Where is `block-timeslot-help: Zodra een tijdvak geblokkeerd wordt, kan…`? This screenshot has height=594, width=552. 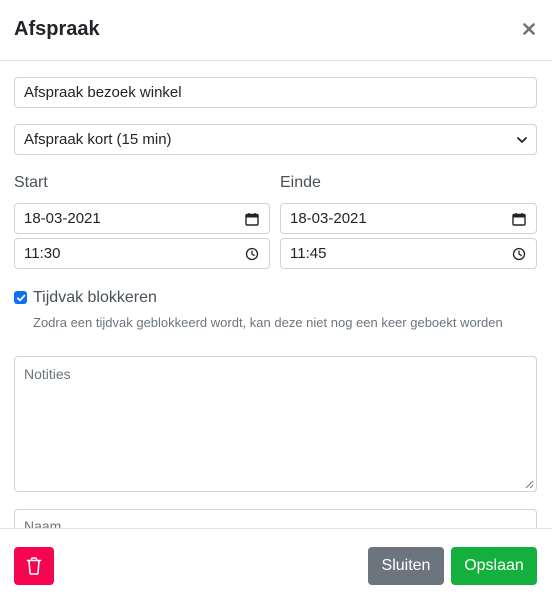 block-timeslot-help: Zodra een tijdvak geblokkeerd wordt, kan… is located at coordinates (268, 322).